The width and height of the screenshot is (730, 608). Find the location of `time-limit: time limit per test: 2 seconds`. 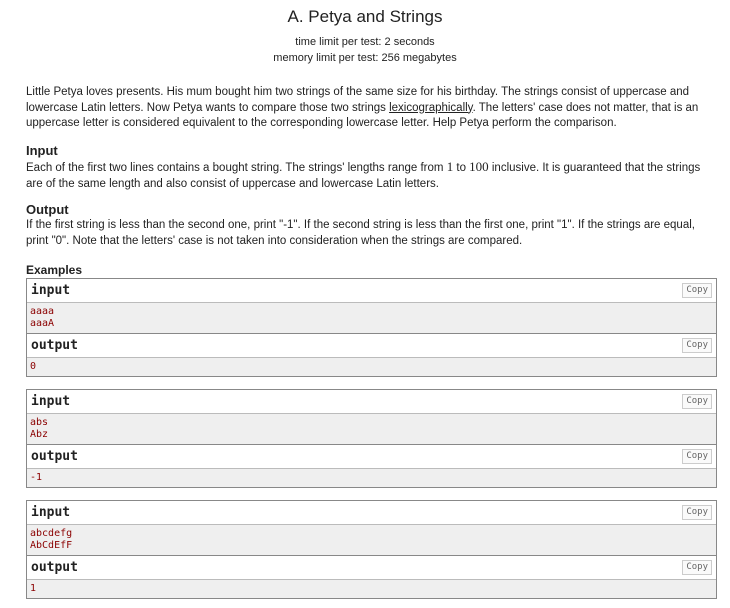

time-limit: time limit per test: 2 seconds is located at coordinates (365, 42).